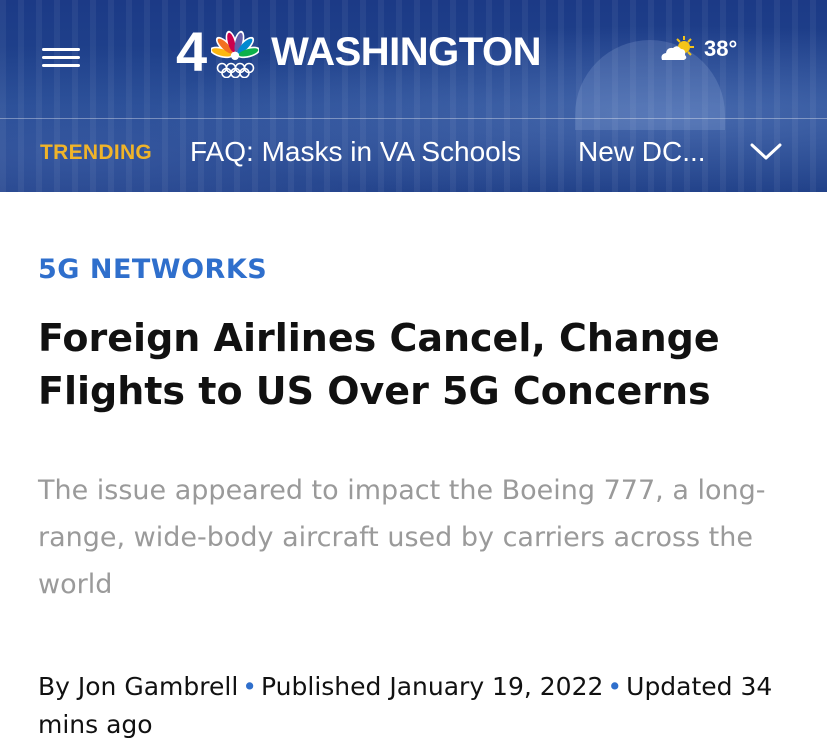 This screenshot has height=746, width=827. I want to click on byline-published: Published January 19, 2022, so click(432, 686).